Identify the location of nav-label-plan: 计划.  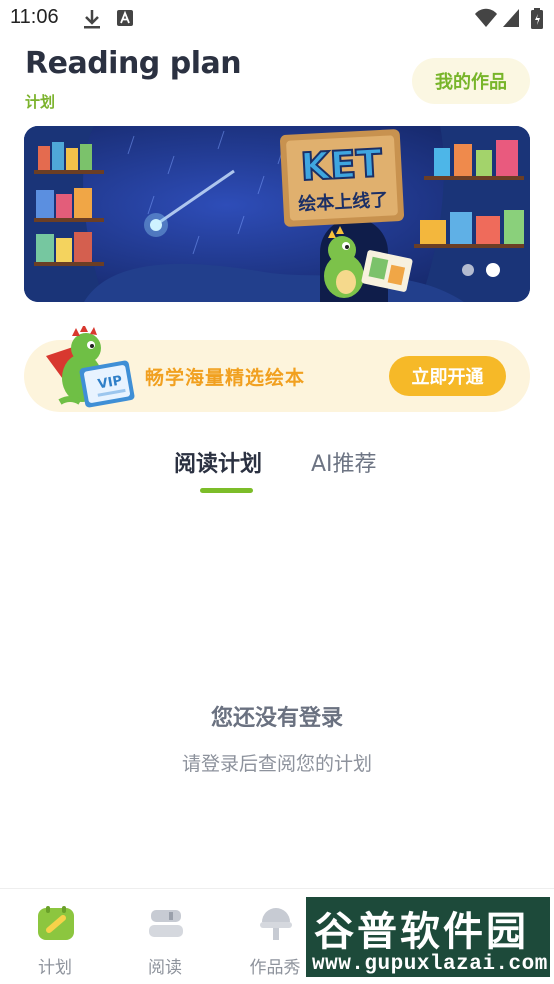
(55, 968).